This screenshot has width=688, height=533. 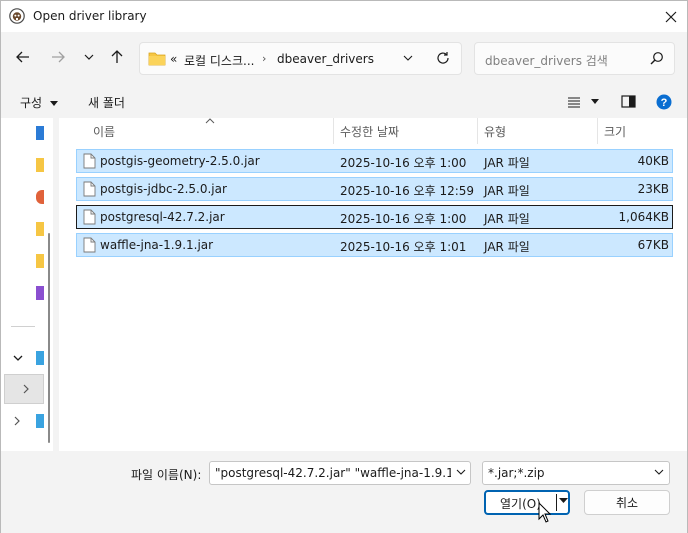 What do you see at coordinates (157, 245) in the screenshot?
I see `file-name: waffle-jna-1.9.1.jar` at bounding box center [157, 245].